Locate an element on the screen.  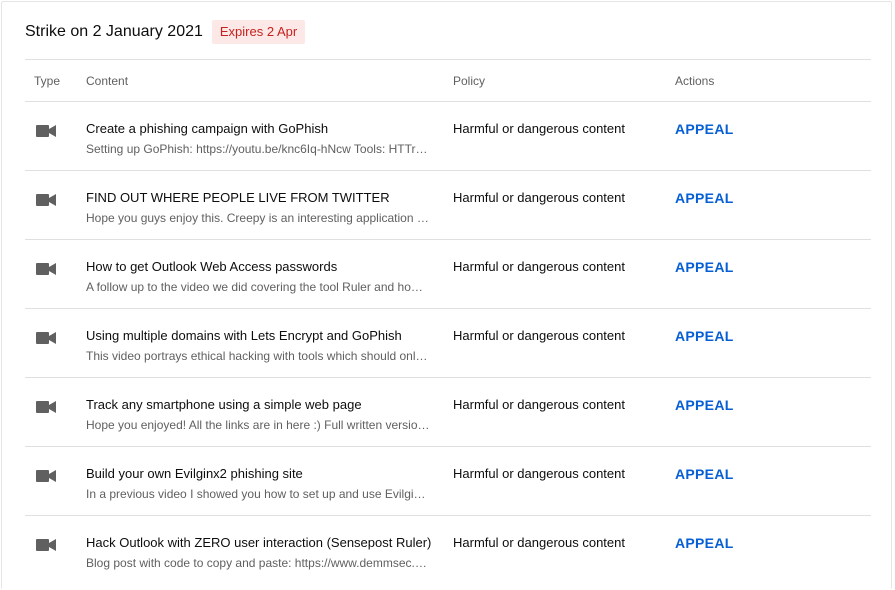
video-title: Create a phishing campaign with GoPhish is located at coordinates (207, 128).